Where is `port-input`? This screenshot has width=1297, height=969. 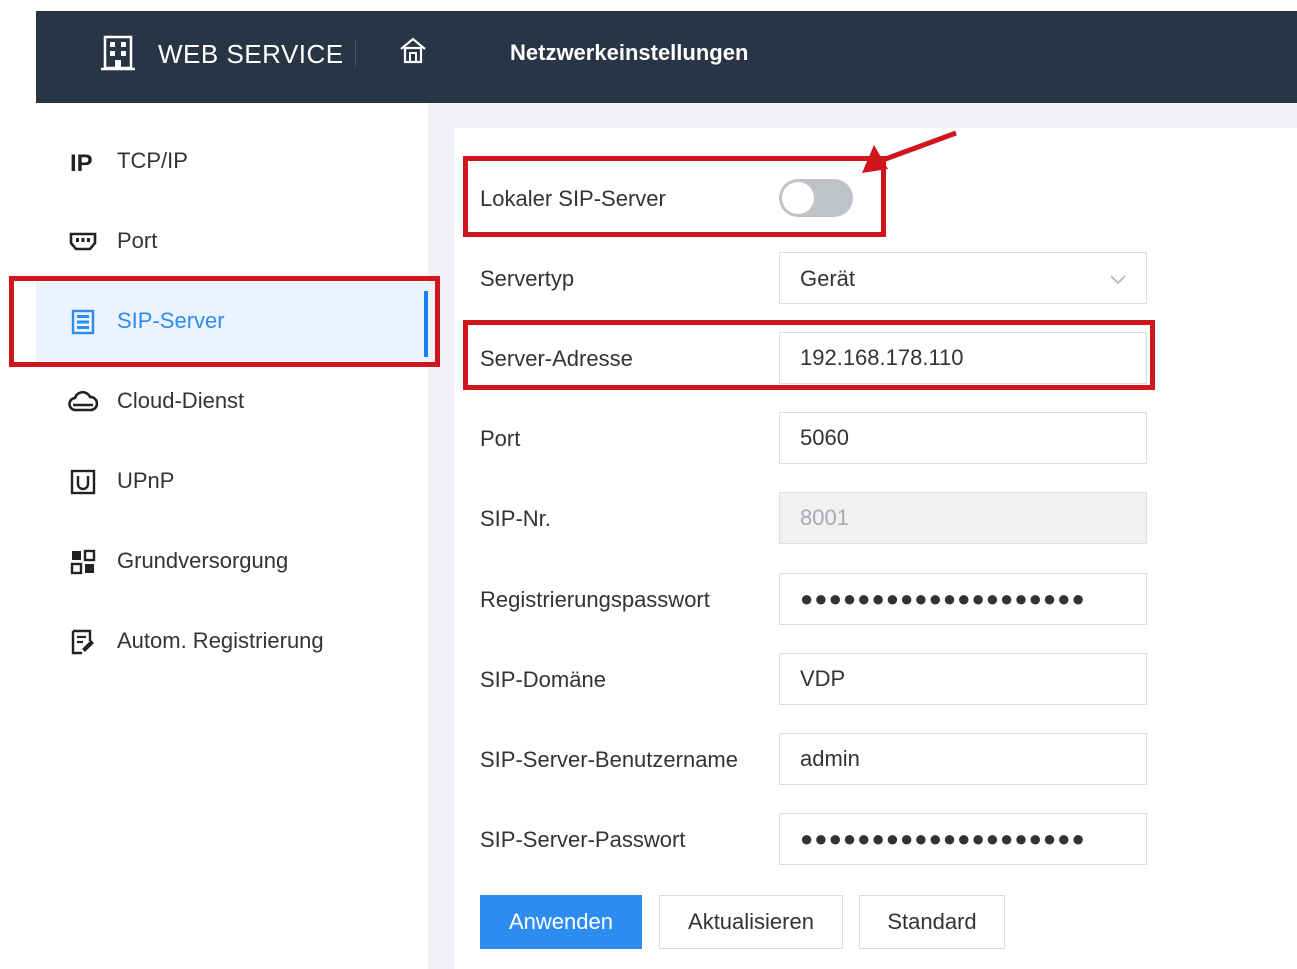
port-input is located at coordinates (963, 438).